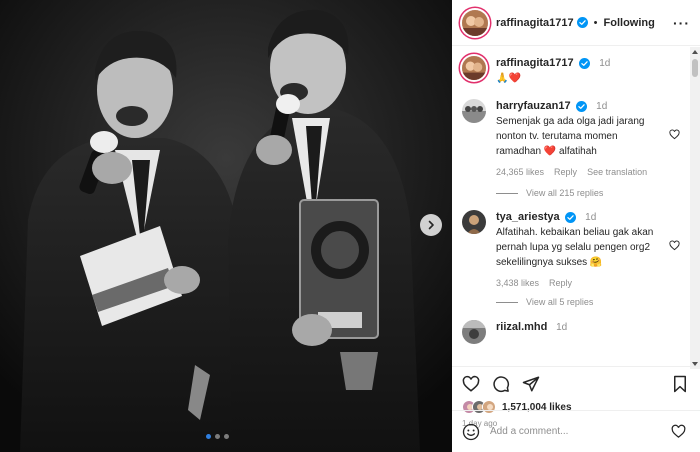  Describe the element at coordinates (617, 172) in the screenshot. I see `see-translation-button: See translation` at that location.